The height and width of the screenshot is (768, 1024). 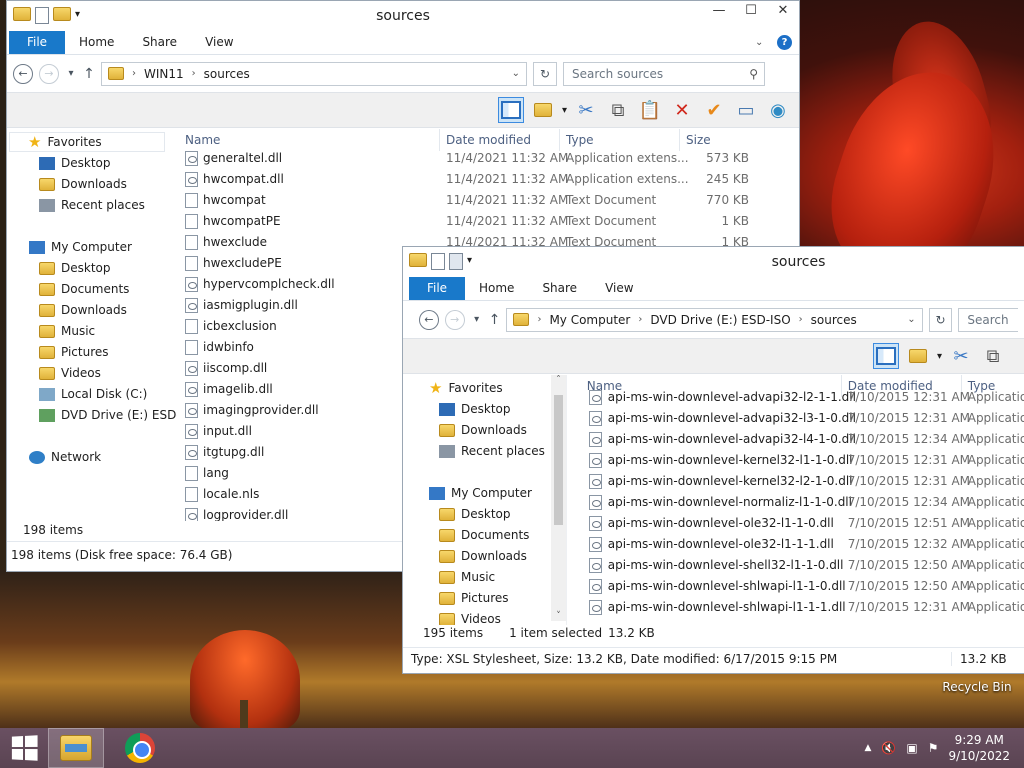 What do you see at coordinates (888, 748) in the screenshot?
I see `volume-muted-icon: 🔇` at bounding box center [888, 748].